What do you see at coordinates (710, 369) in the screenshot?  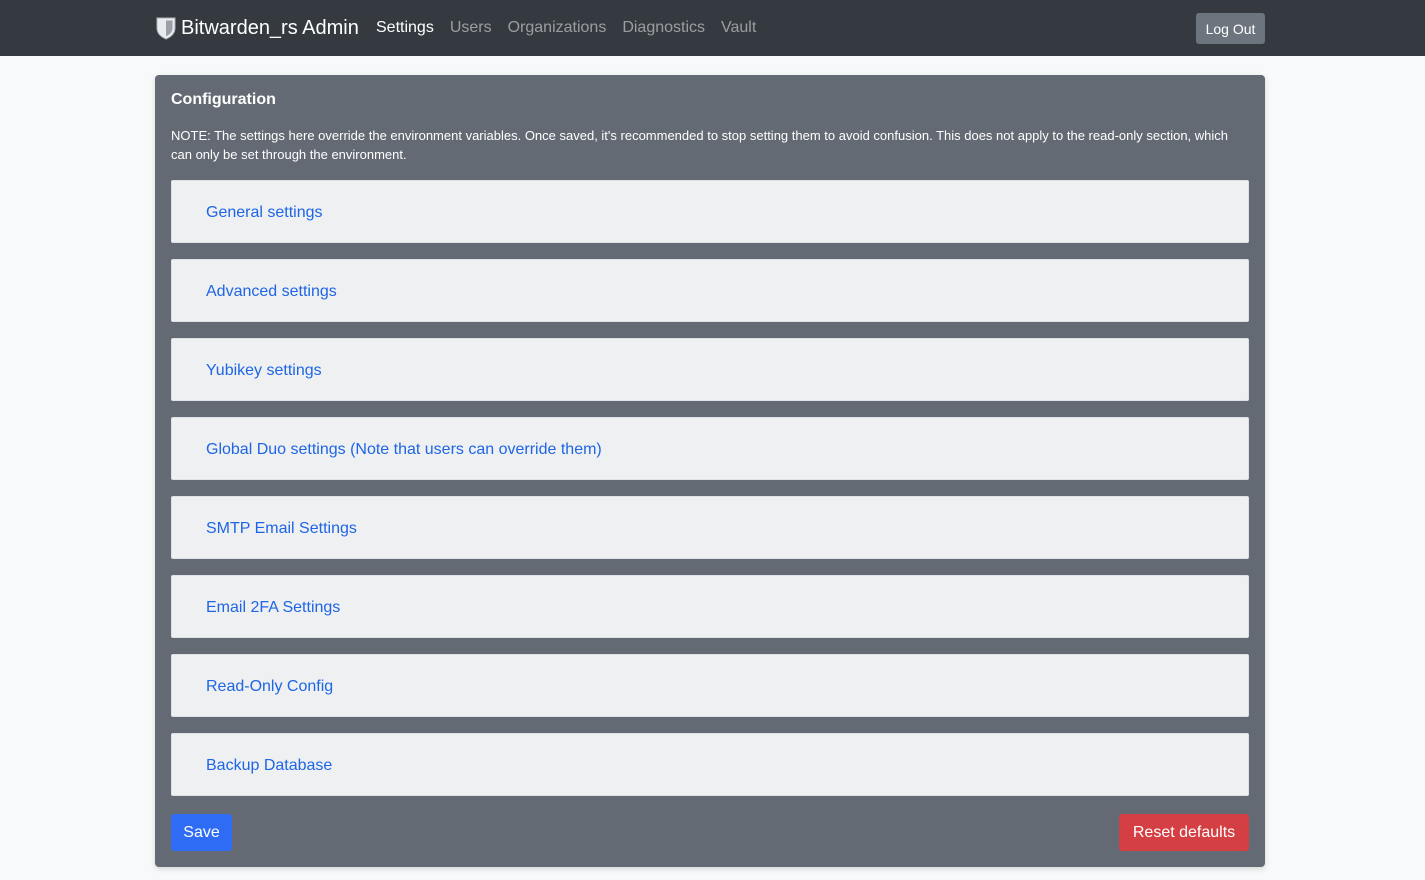 I see `section-yubikey-settings: Yubikey settings` at bounding box center [710, 369].